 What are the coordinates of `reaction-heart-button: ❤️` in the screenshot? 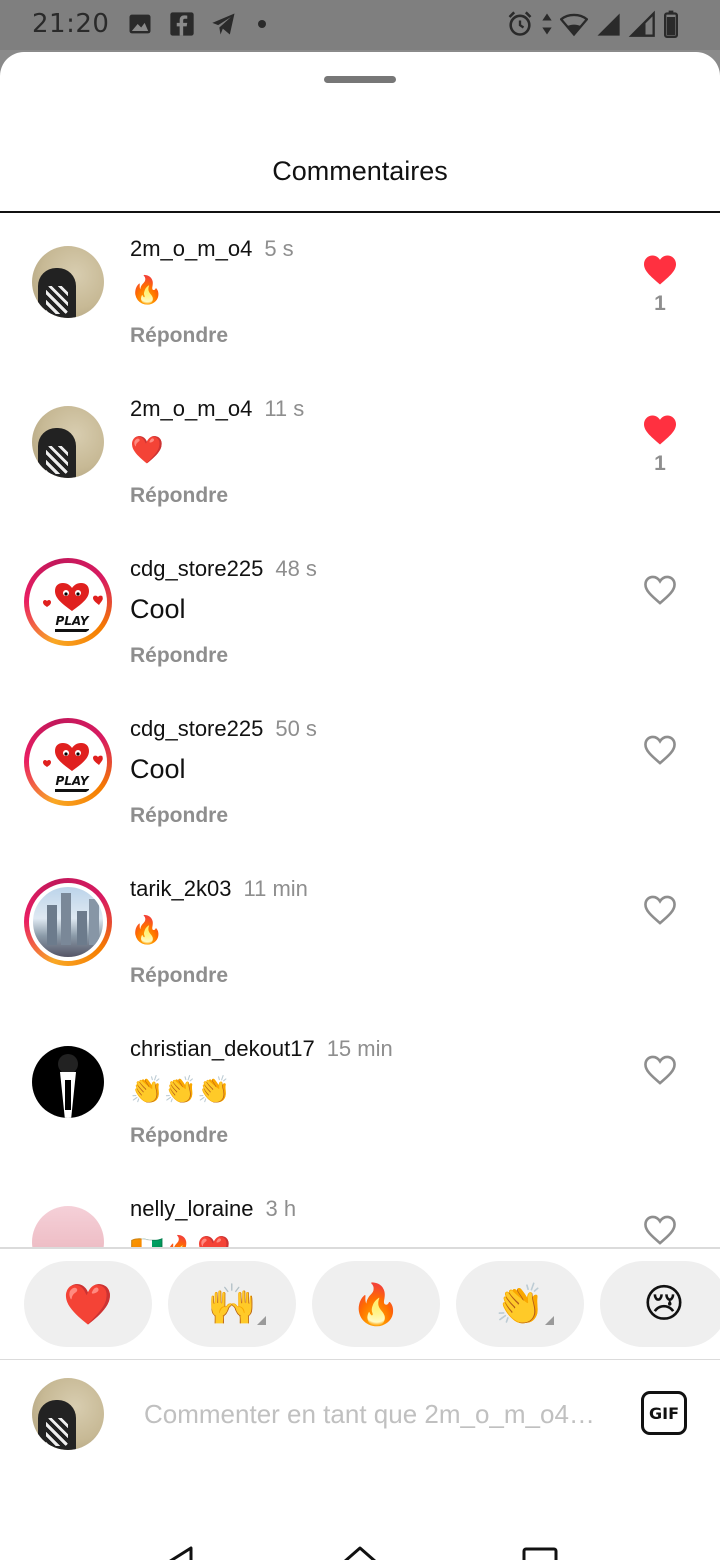 It's located at (88, 1304).